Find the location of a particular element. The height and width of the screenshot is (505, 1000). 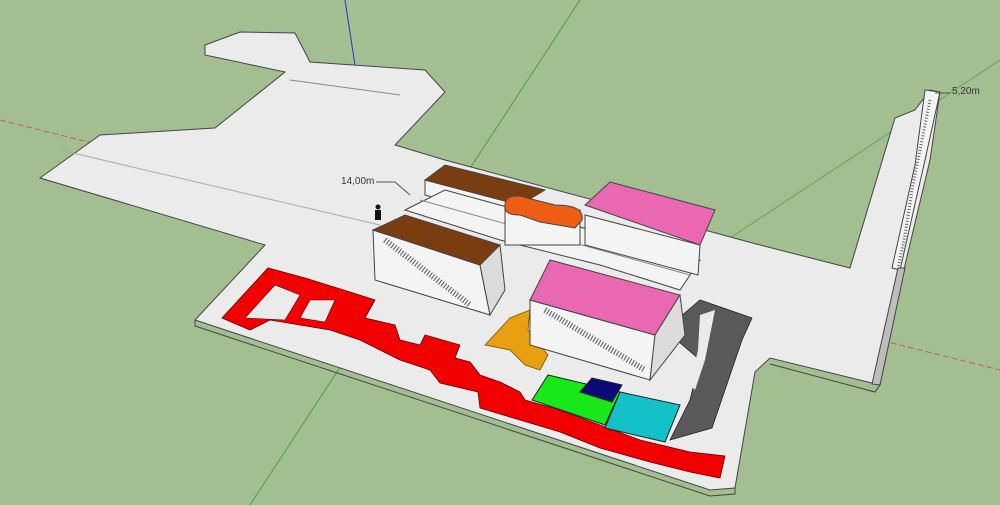

human-scale-figure-icon is located at coordinates (378, 212).